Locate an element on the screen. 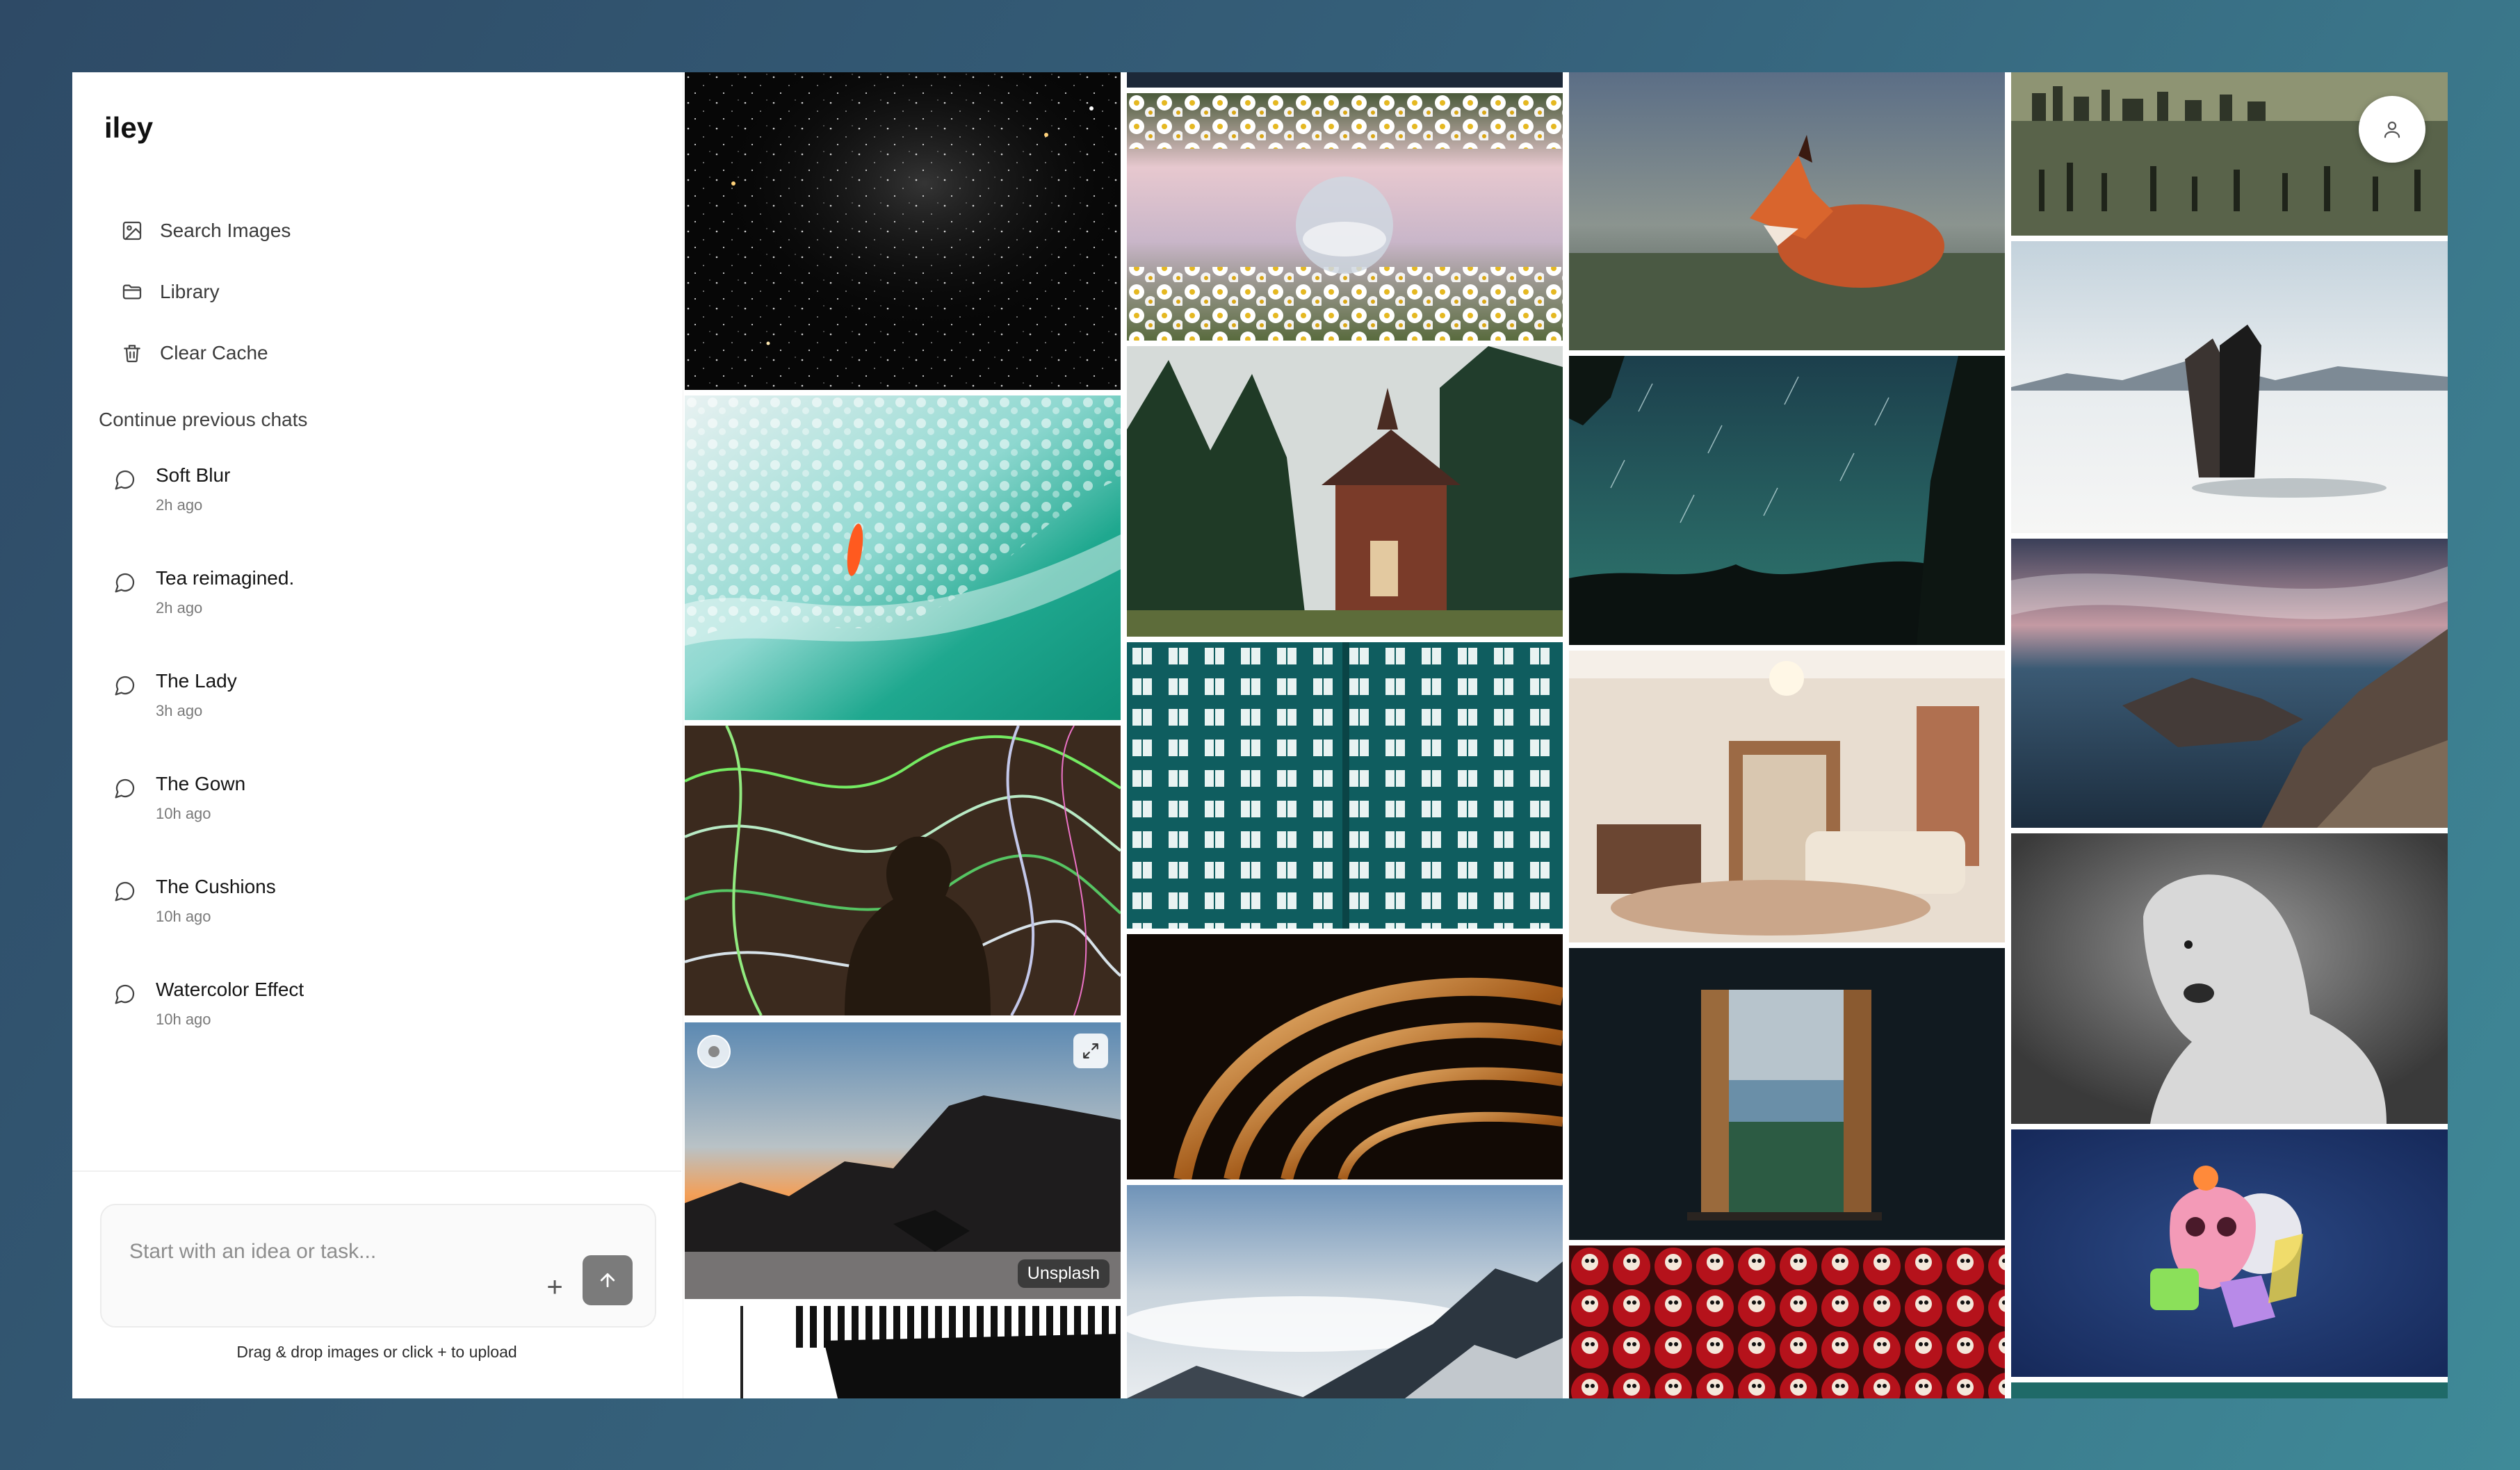  gallery-image-building is located at coordinates (1345, 785).